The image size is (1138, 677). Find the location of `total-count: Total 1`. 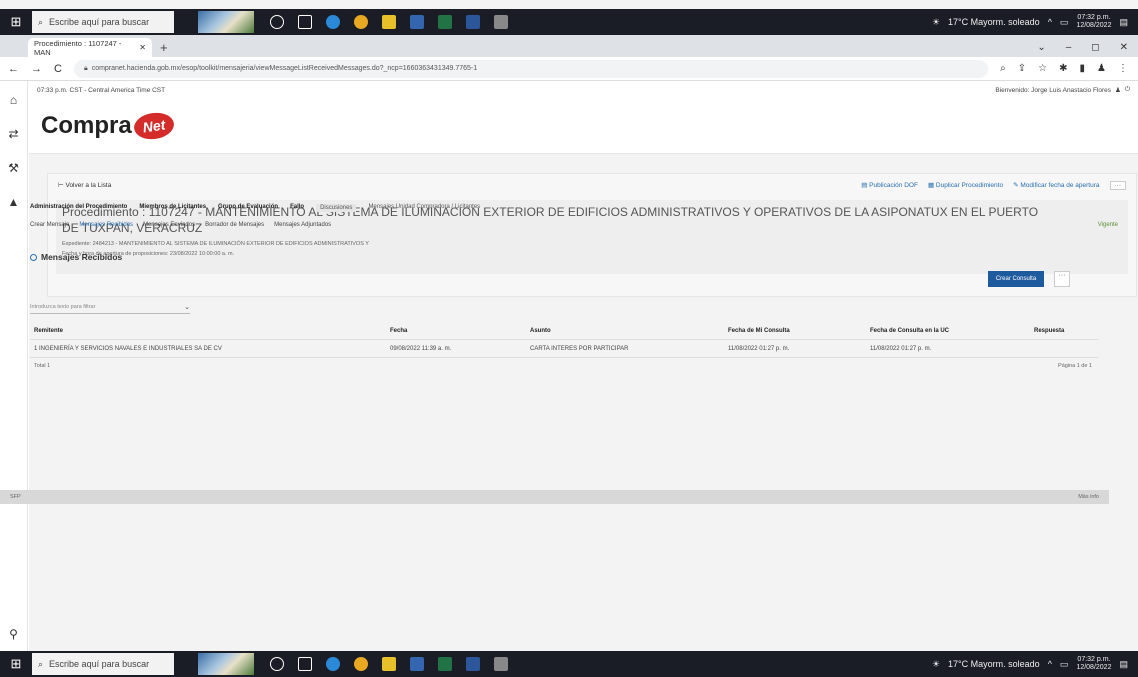

total-count: Total 1 is located at coordinates (42, 366).